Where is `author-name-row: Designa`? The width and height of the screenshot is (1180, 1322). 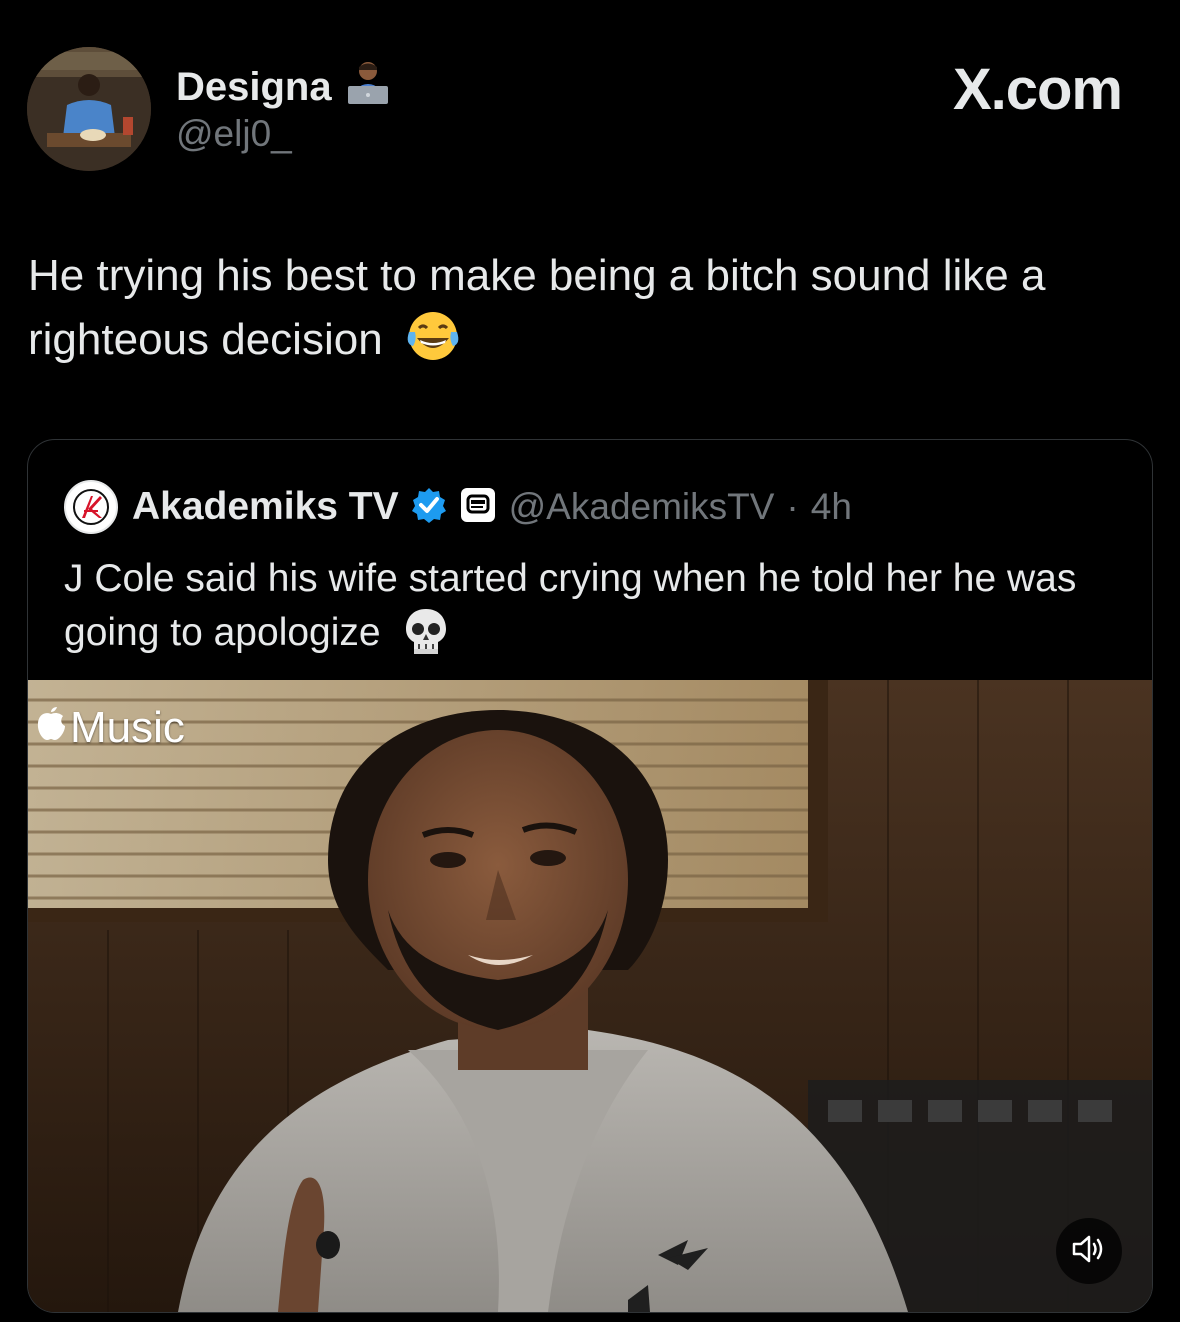
author-name-row: Designa is located at coordinates (284, 87).